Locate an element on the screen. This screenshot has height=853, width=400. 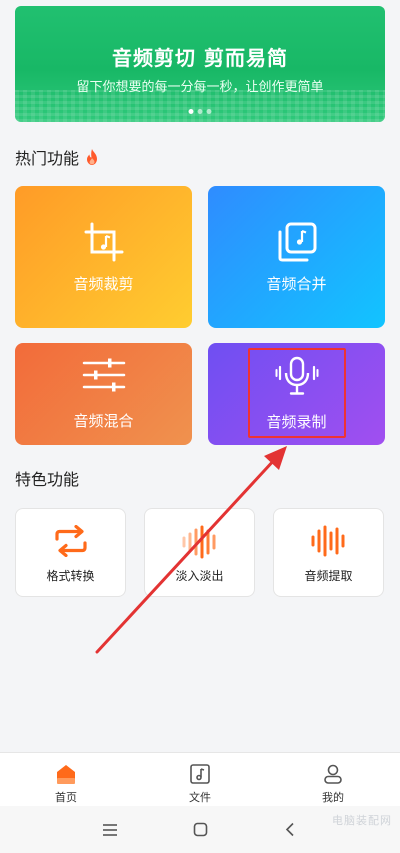
profile-icon is located at coordinates (333, 774).